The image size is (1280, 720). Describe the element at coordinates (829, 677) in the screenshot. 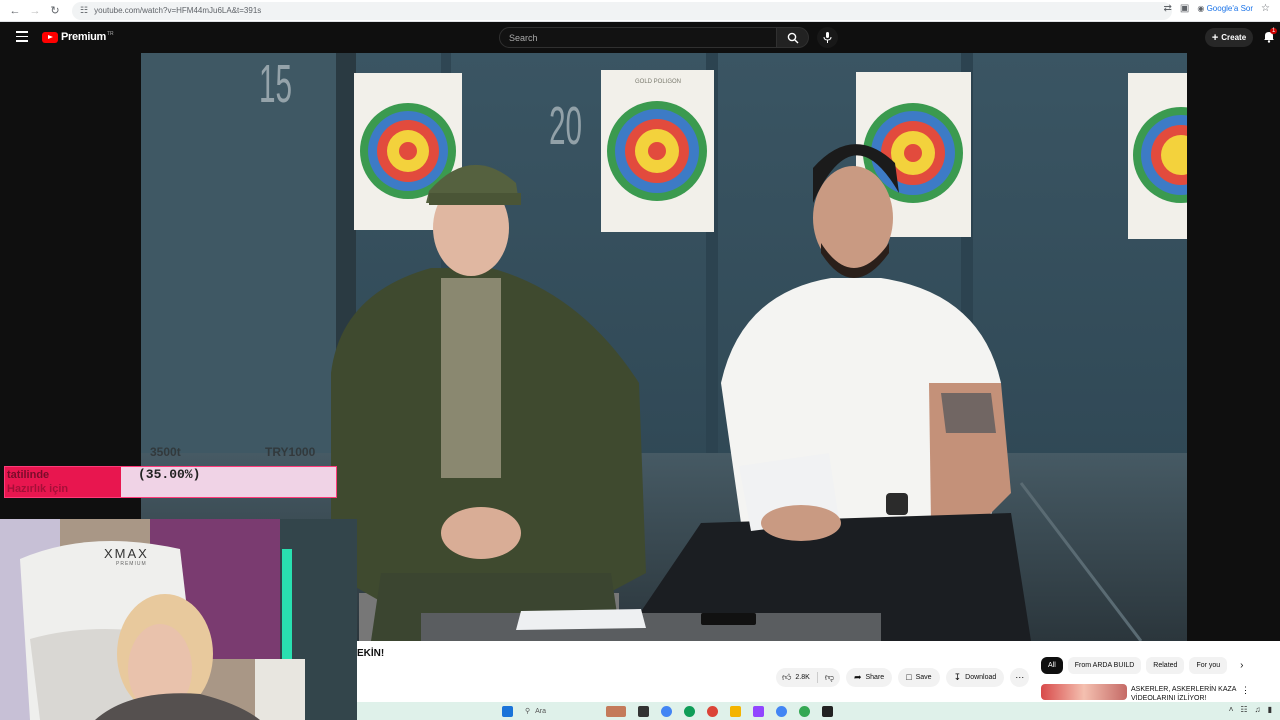

I see `thumbs-down-icon: 👎︎` at that location.